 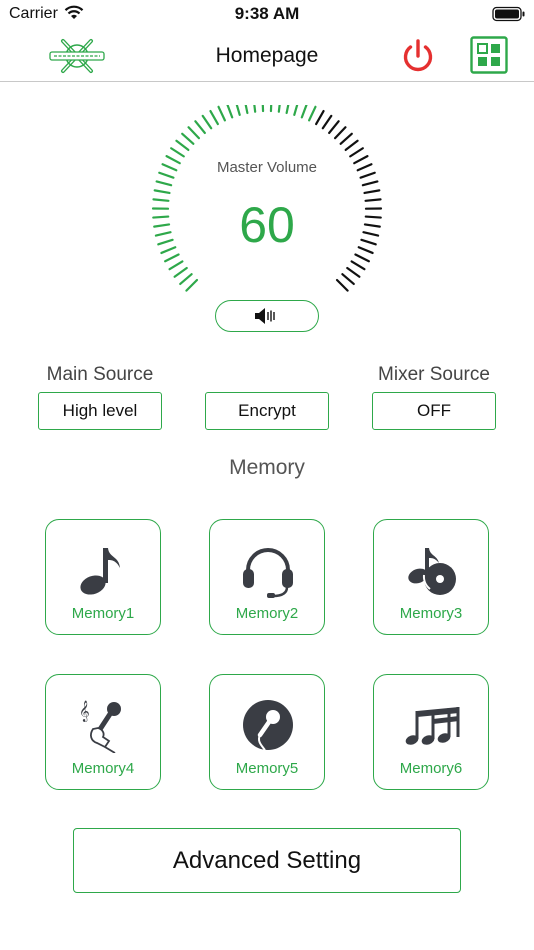 I want to click on memory6-label: Memory6, so click(x=431, y=768).